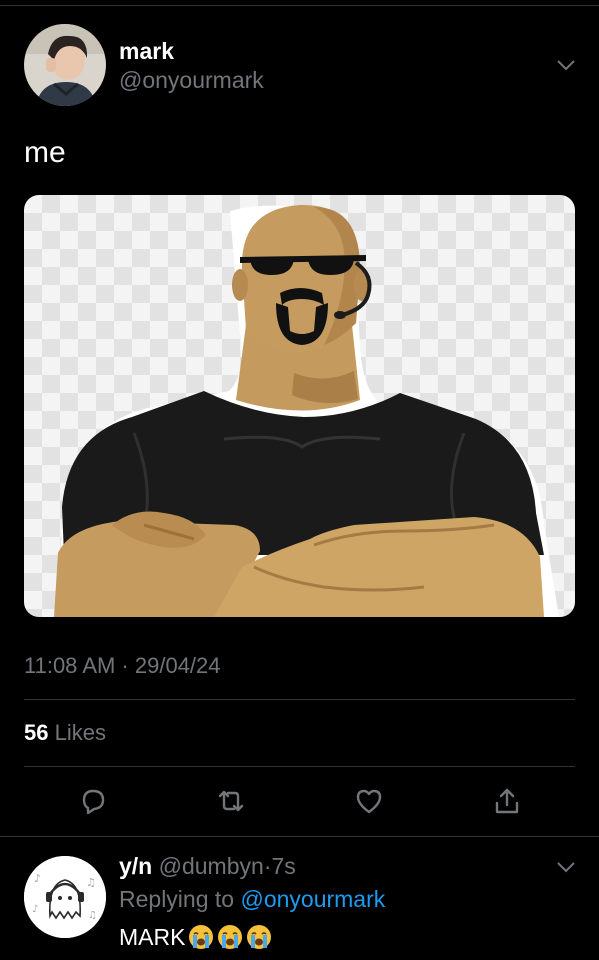  I want to click on reply-icon, so click(93, 801).